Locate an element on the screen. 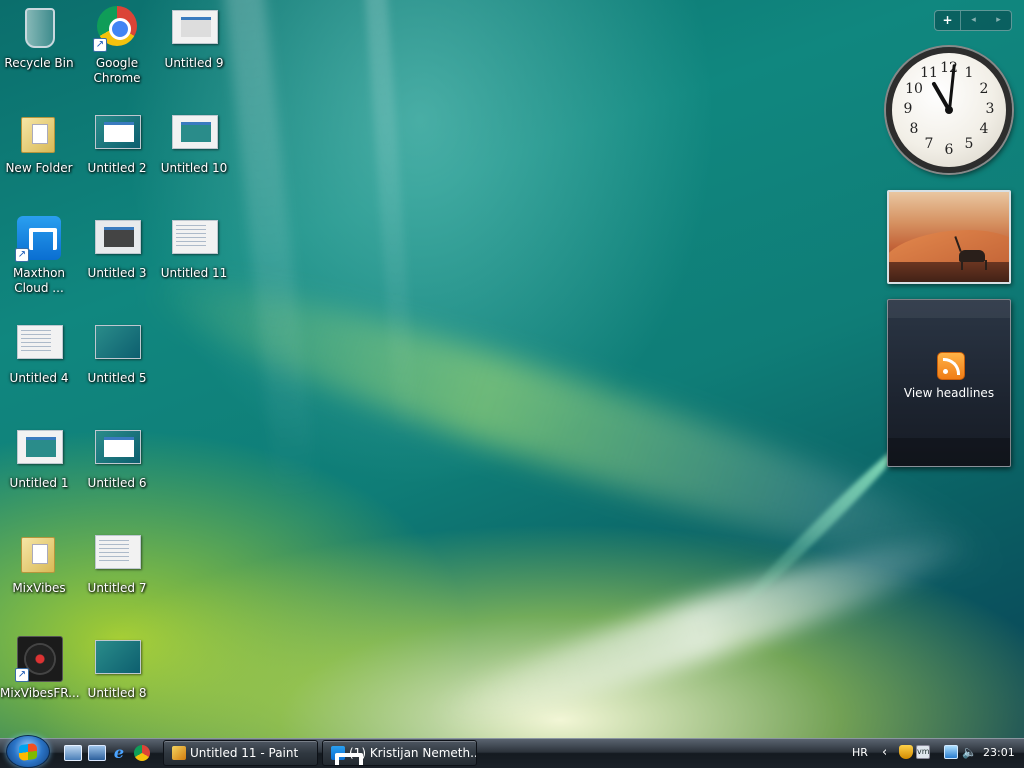 The image size is (1024, 768). desktop-icon-untitled-7: Untitled 7 is located at coordinates (117, 562).